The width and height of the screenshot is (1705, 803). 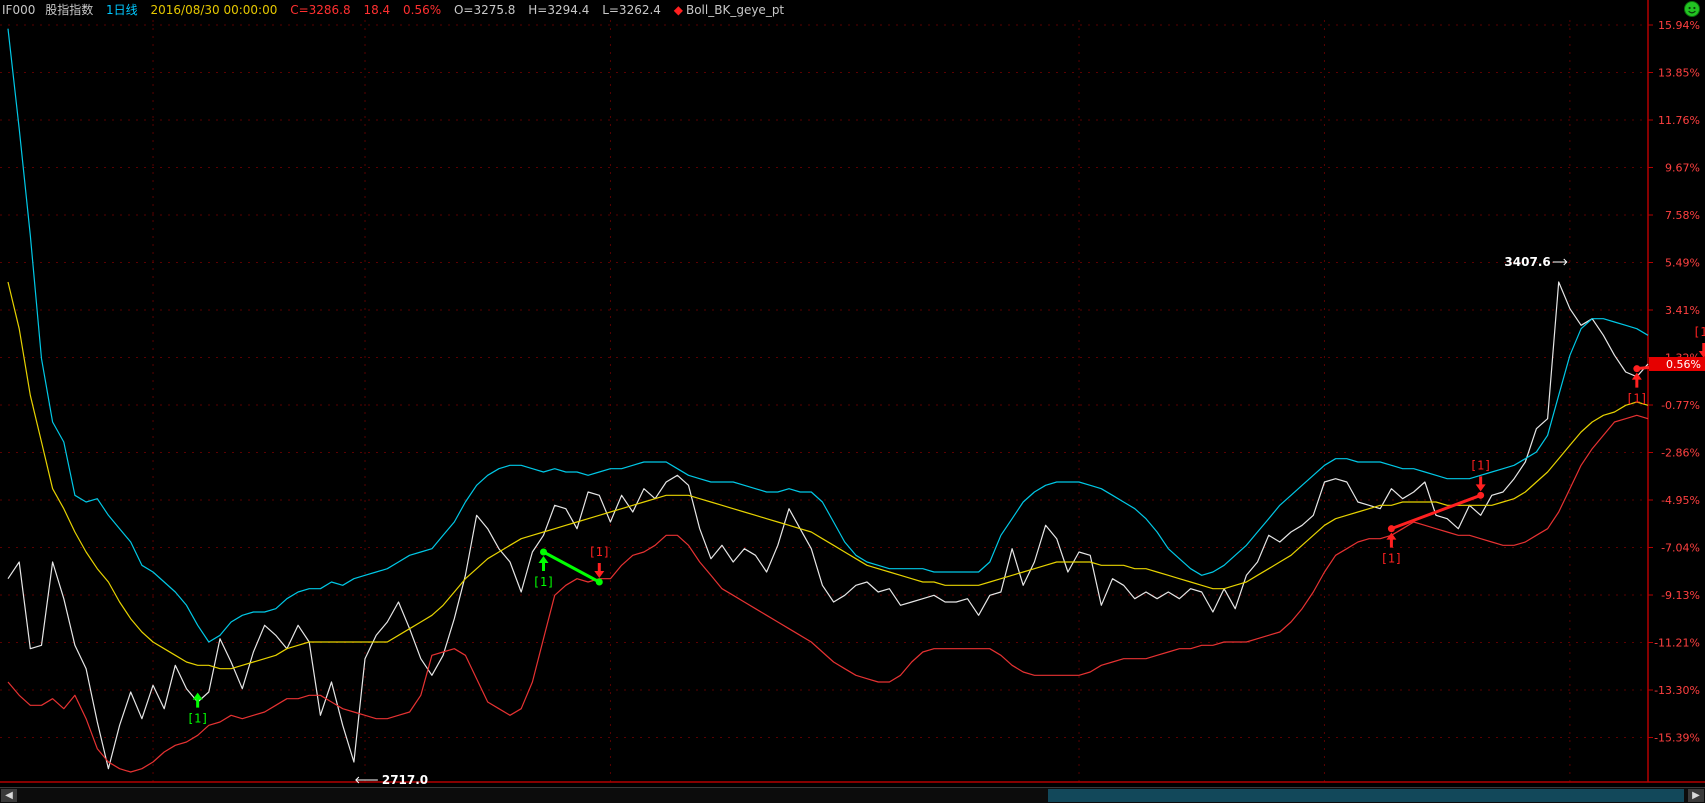 What do you see at coordinates (422, 10) in the screenshot?
I see `price-change-percent: 0.56%` at bounding box center [422, 10].